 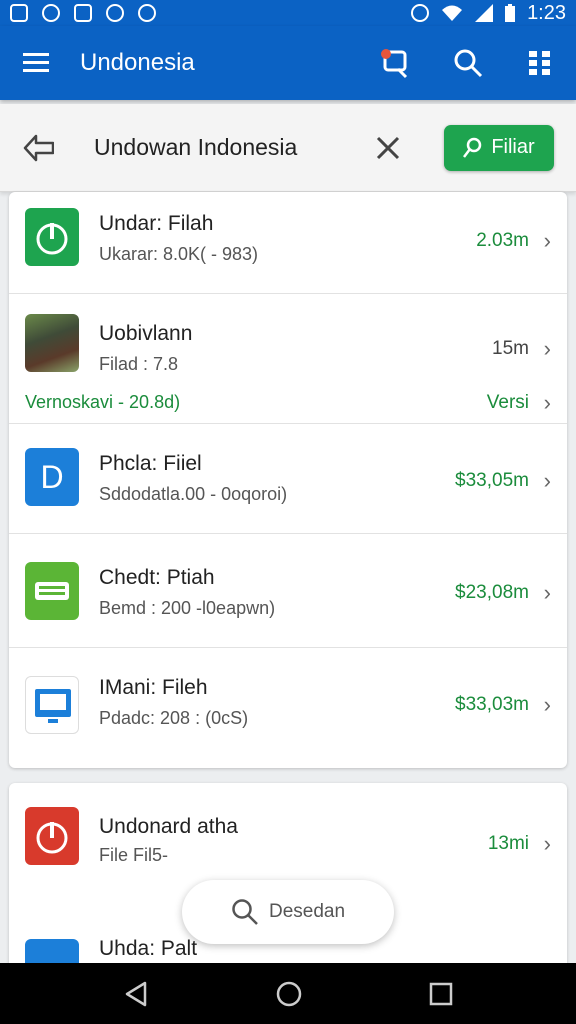 I want to click on chat-bubble-icon, so click(x=394, y=64).